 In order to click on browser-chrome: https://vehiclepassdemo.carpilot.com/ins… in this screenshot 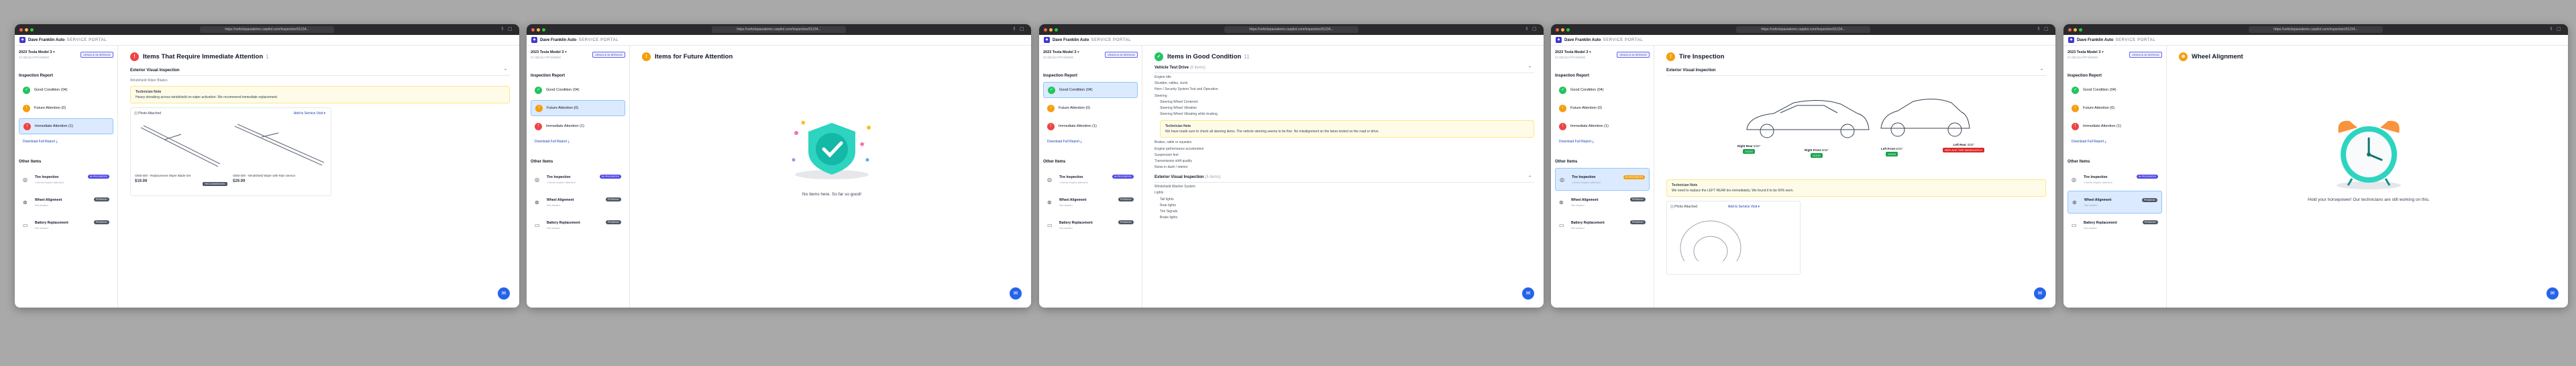, I will do `click(1803, 29)`.